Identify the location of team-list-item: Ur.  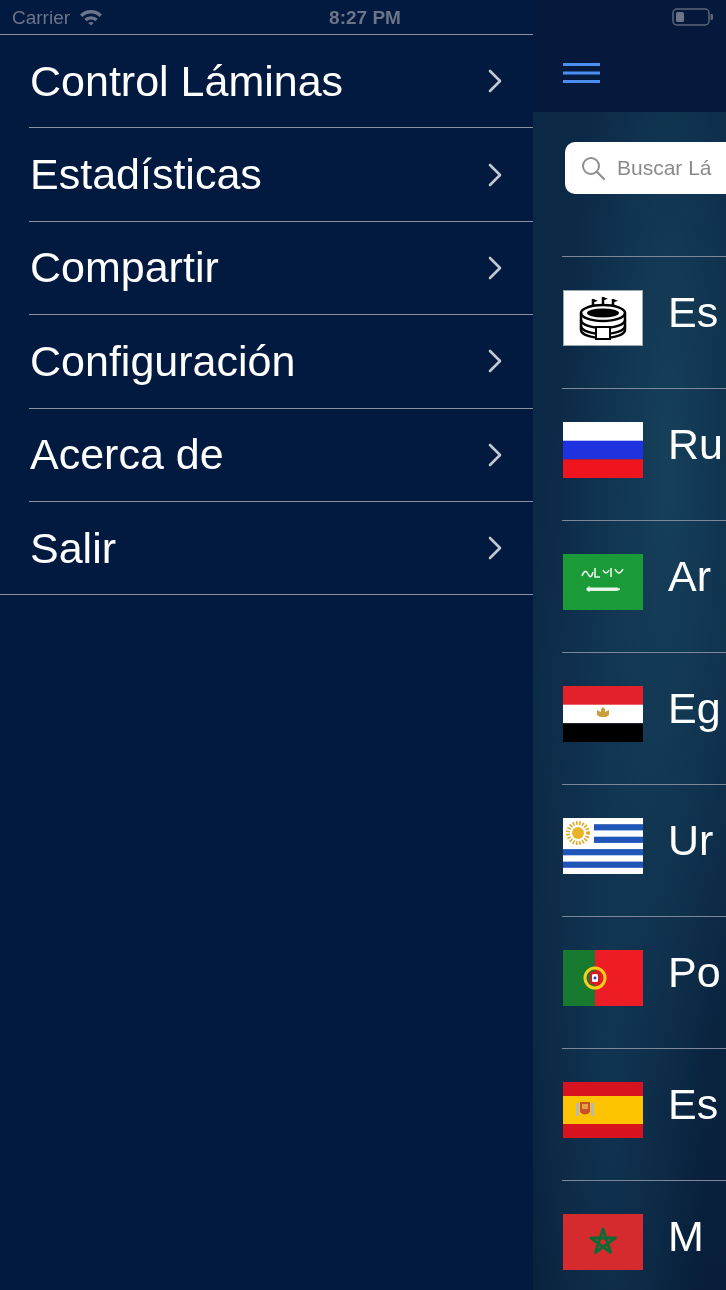
(644, 850).